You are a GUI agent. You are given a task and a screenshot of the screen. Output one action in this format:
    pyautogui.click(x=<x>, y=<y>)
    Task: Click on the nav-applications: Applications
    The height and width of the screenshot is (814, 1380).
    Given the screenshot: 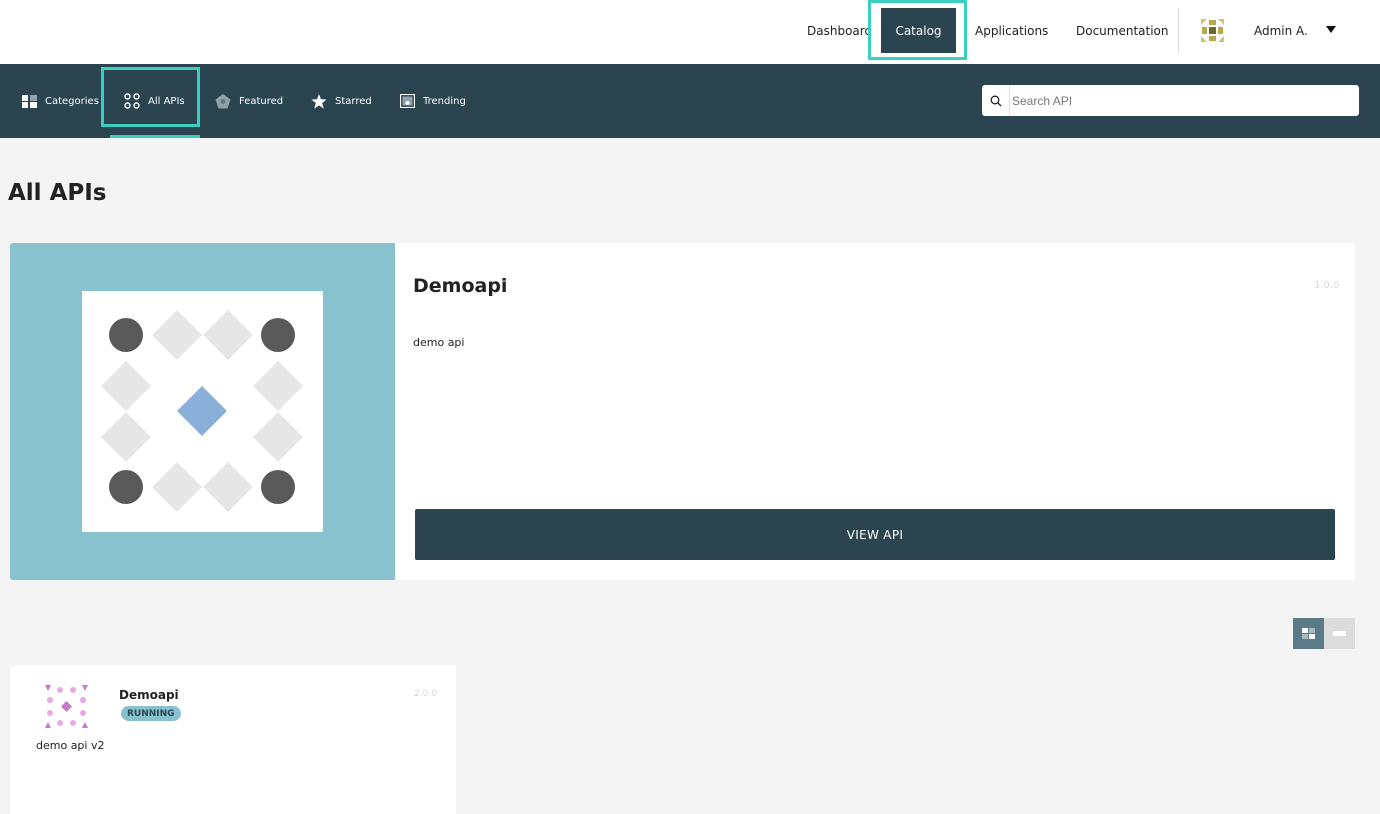 What is the action you would take?
    pyautogui.click(x=1011, y=31)
    